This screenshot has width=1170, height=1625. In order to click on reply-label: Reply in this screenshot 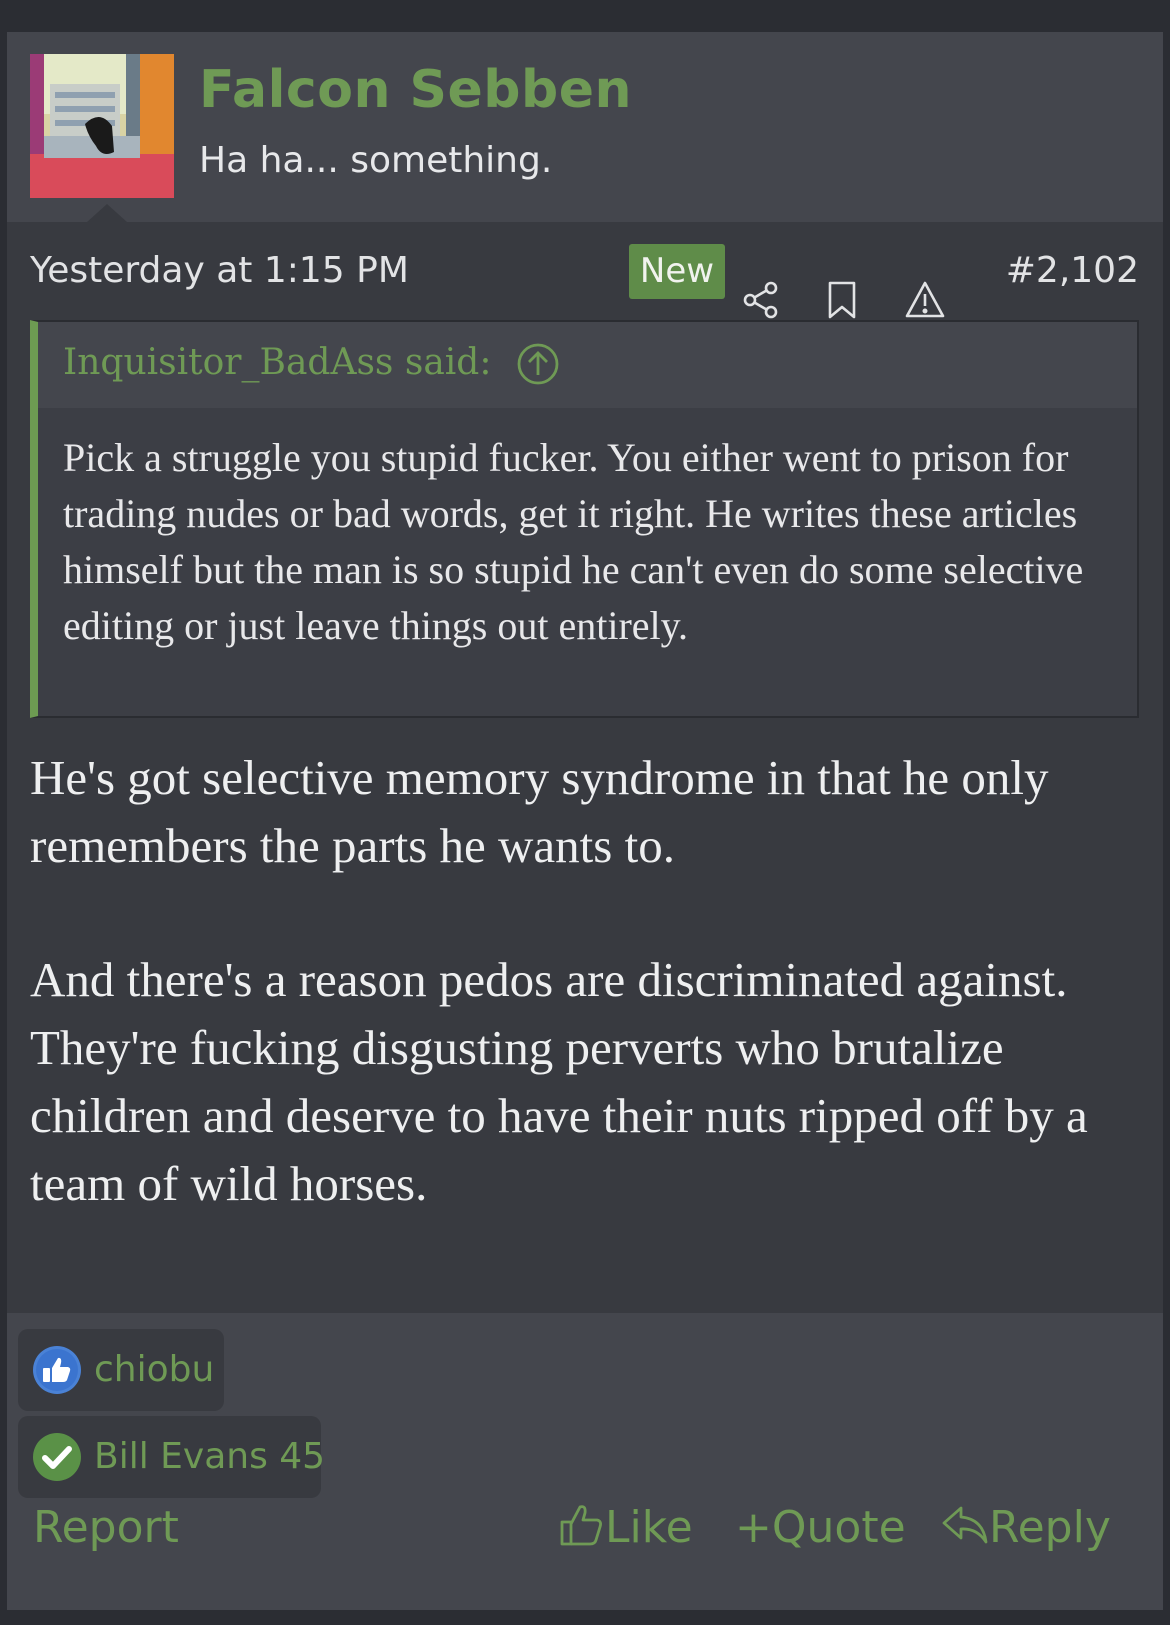, I will do `click(1050, 1527)`.